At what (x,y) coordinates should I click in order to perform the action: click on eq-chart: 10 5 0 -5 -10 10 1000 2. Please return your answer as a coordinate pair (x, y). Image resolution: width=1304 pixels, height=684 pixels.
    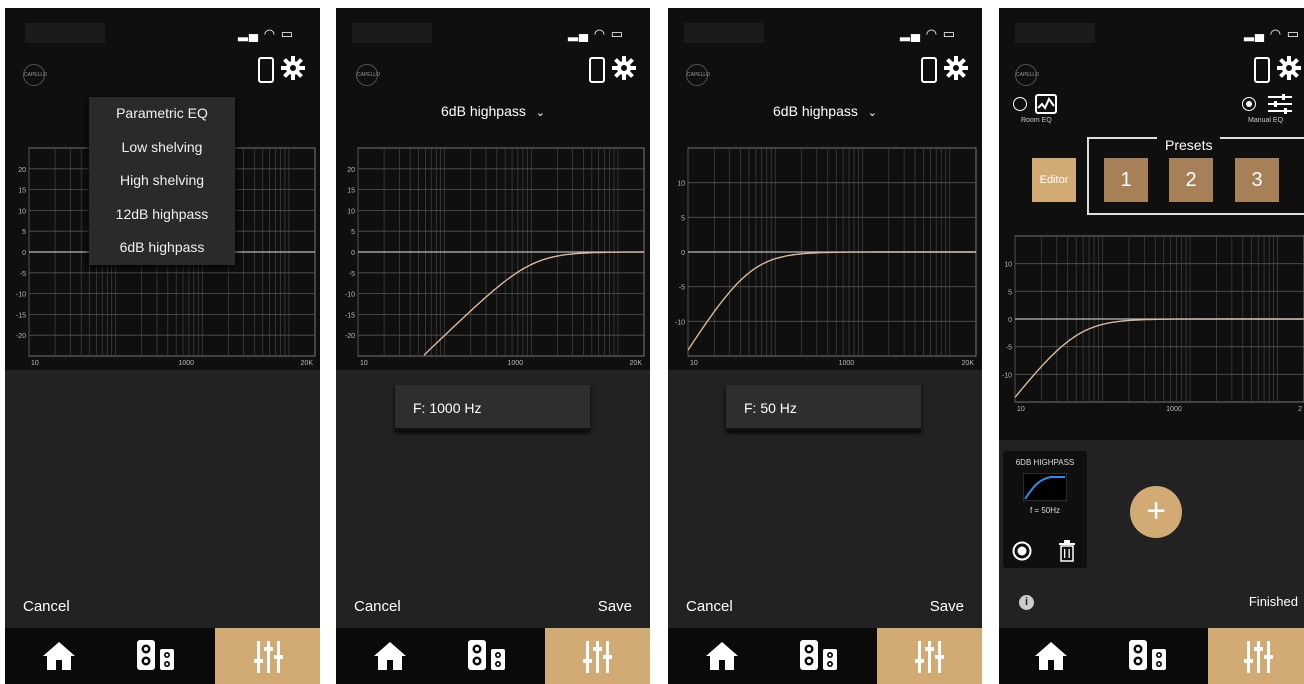
    Looking at the image, I should click on (1153, 324).